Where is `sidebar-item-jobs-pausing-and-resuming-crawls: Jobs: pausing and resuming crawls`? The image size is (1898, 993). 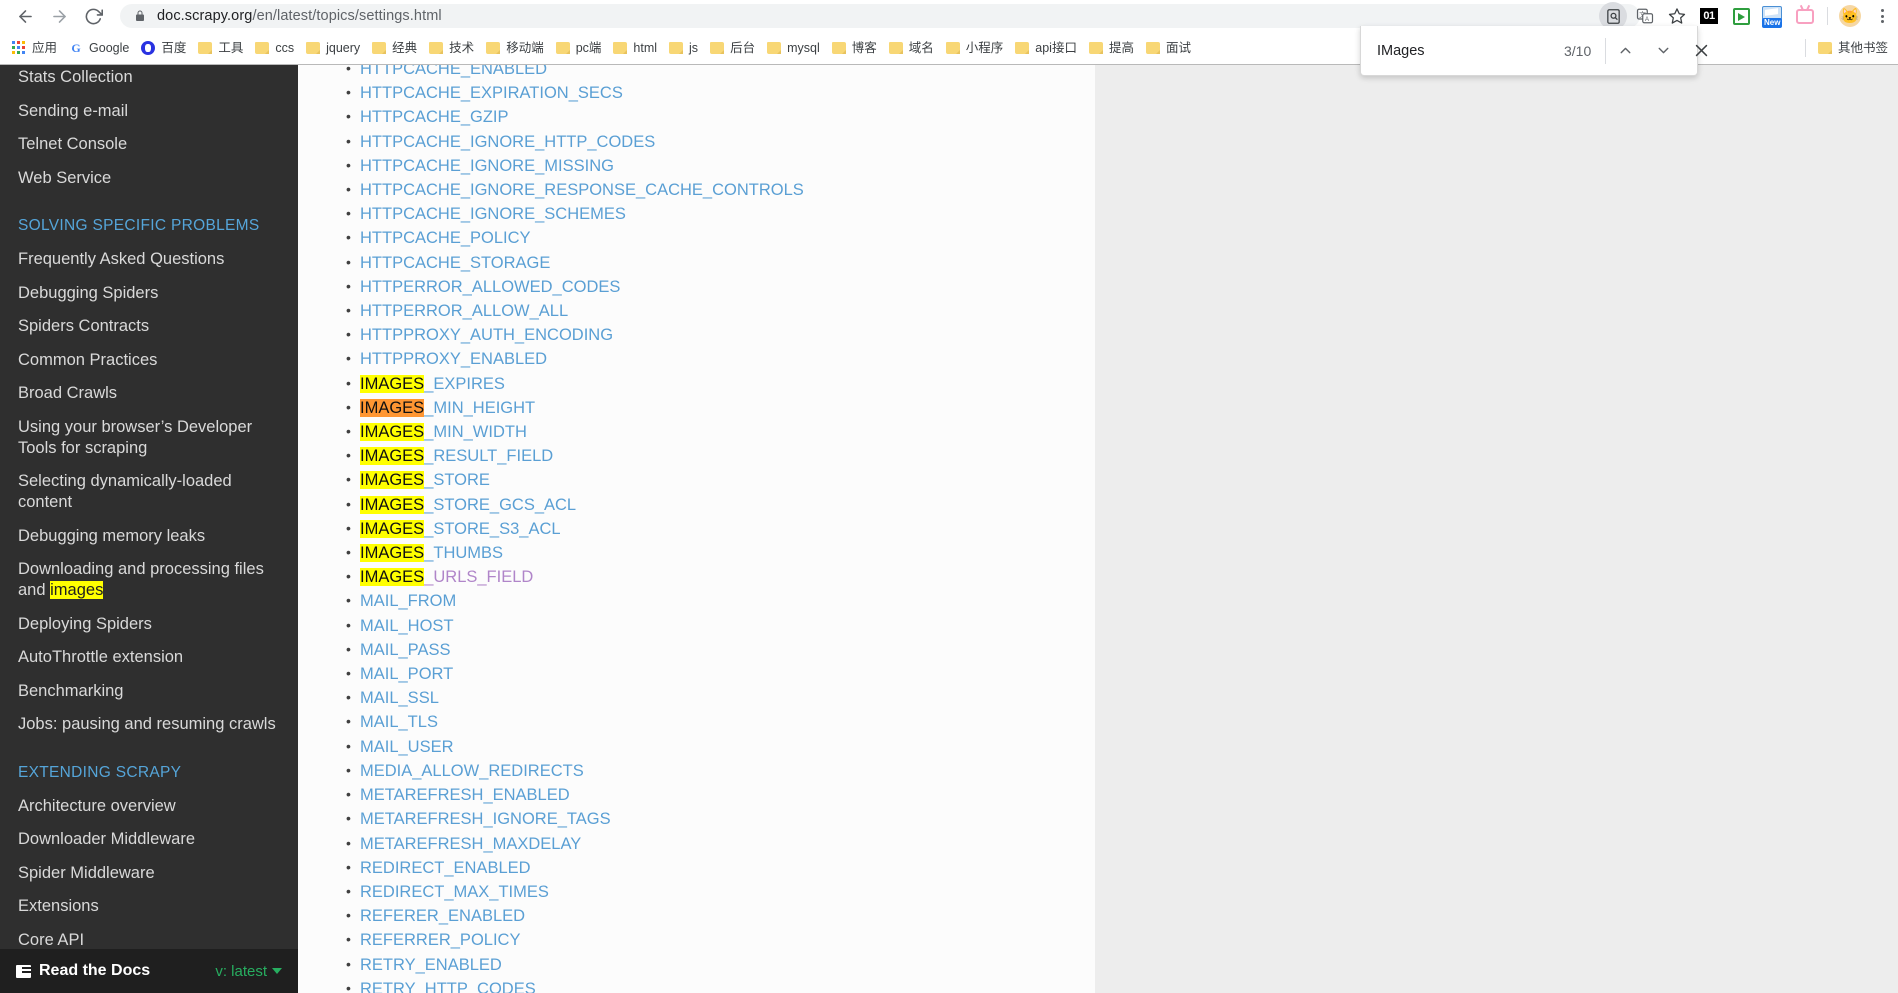 sidebar-item-jobs-pausing-and-resuming-crawls: Jobs: pausing and resuming crawls is located at coordinates (149, 724).